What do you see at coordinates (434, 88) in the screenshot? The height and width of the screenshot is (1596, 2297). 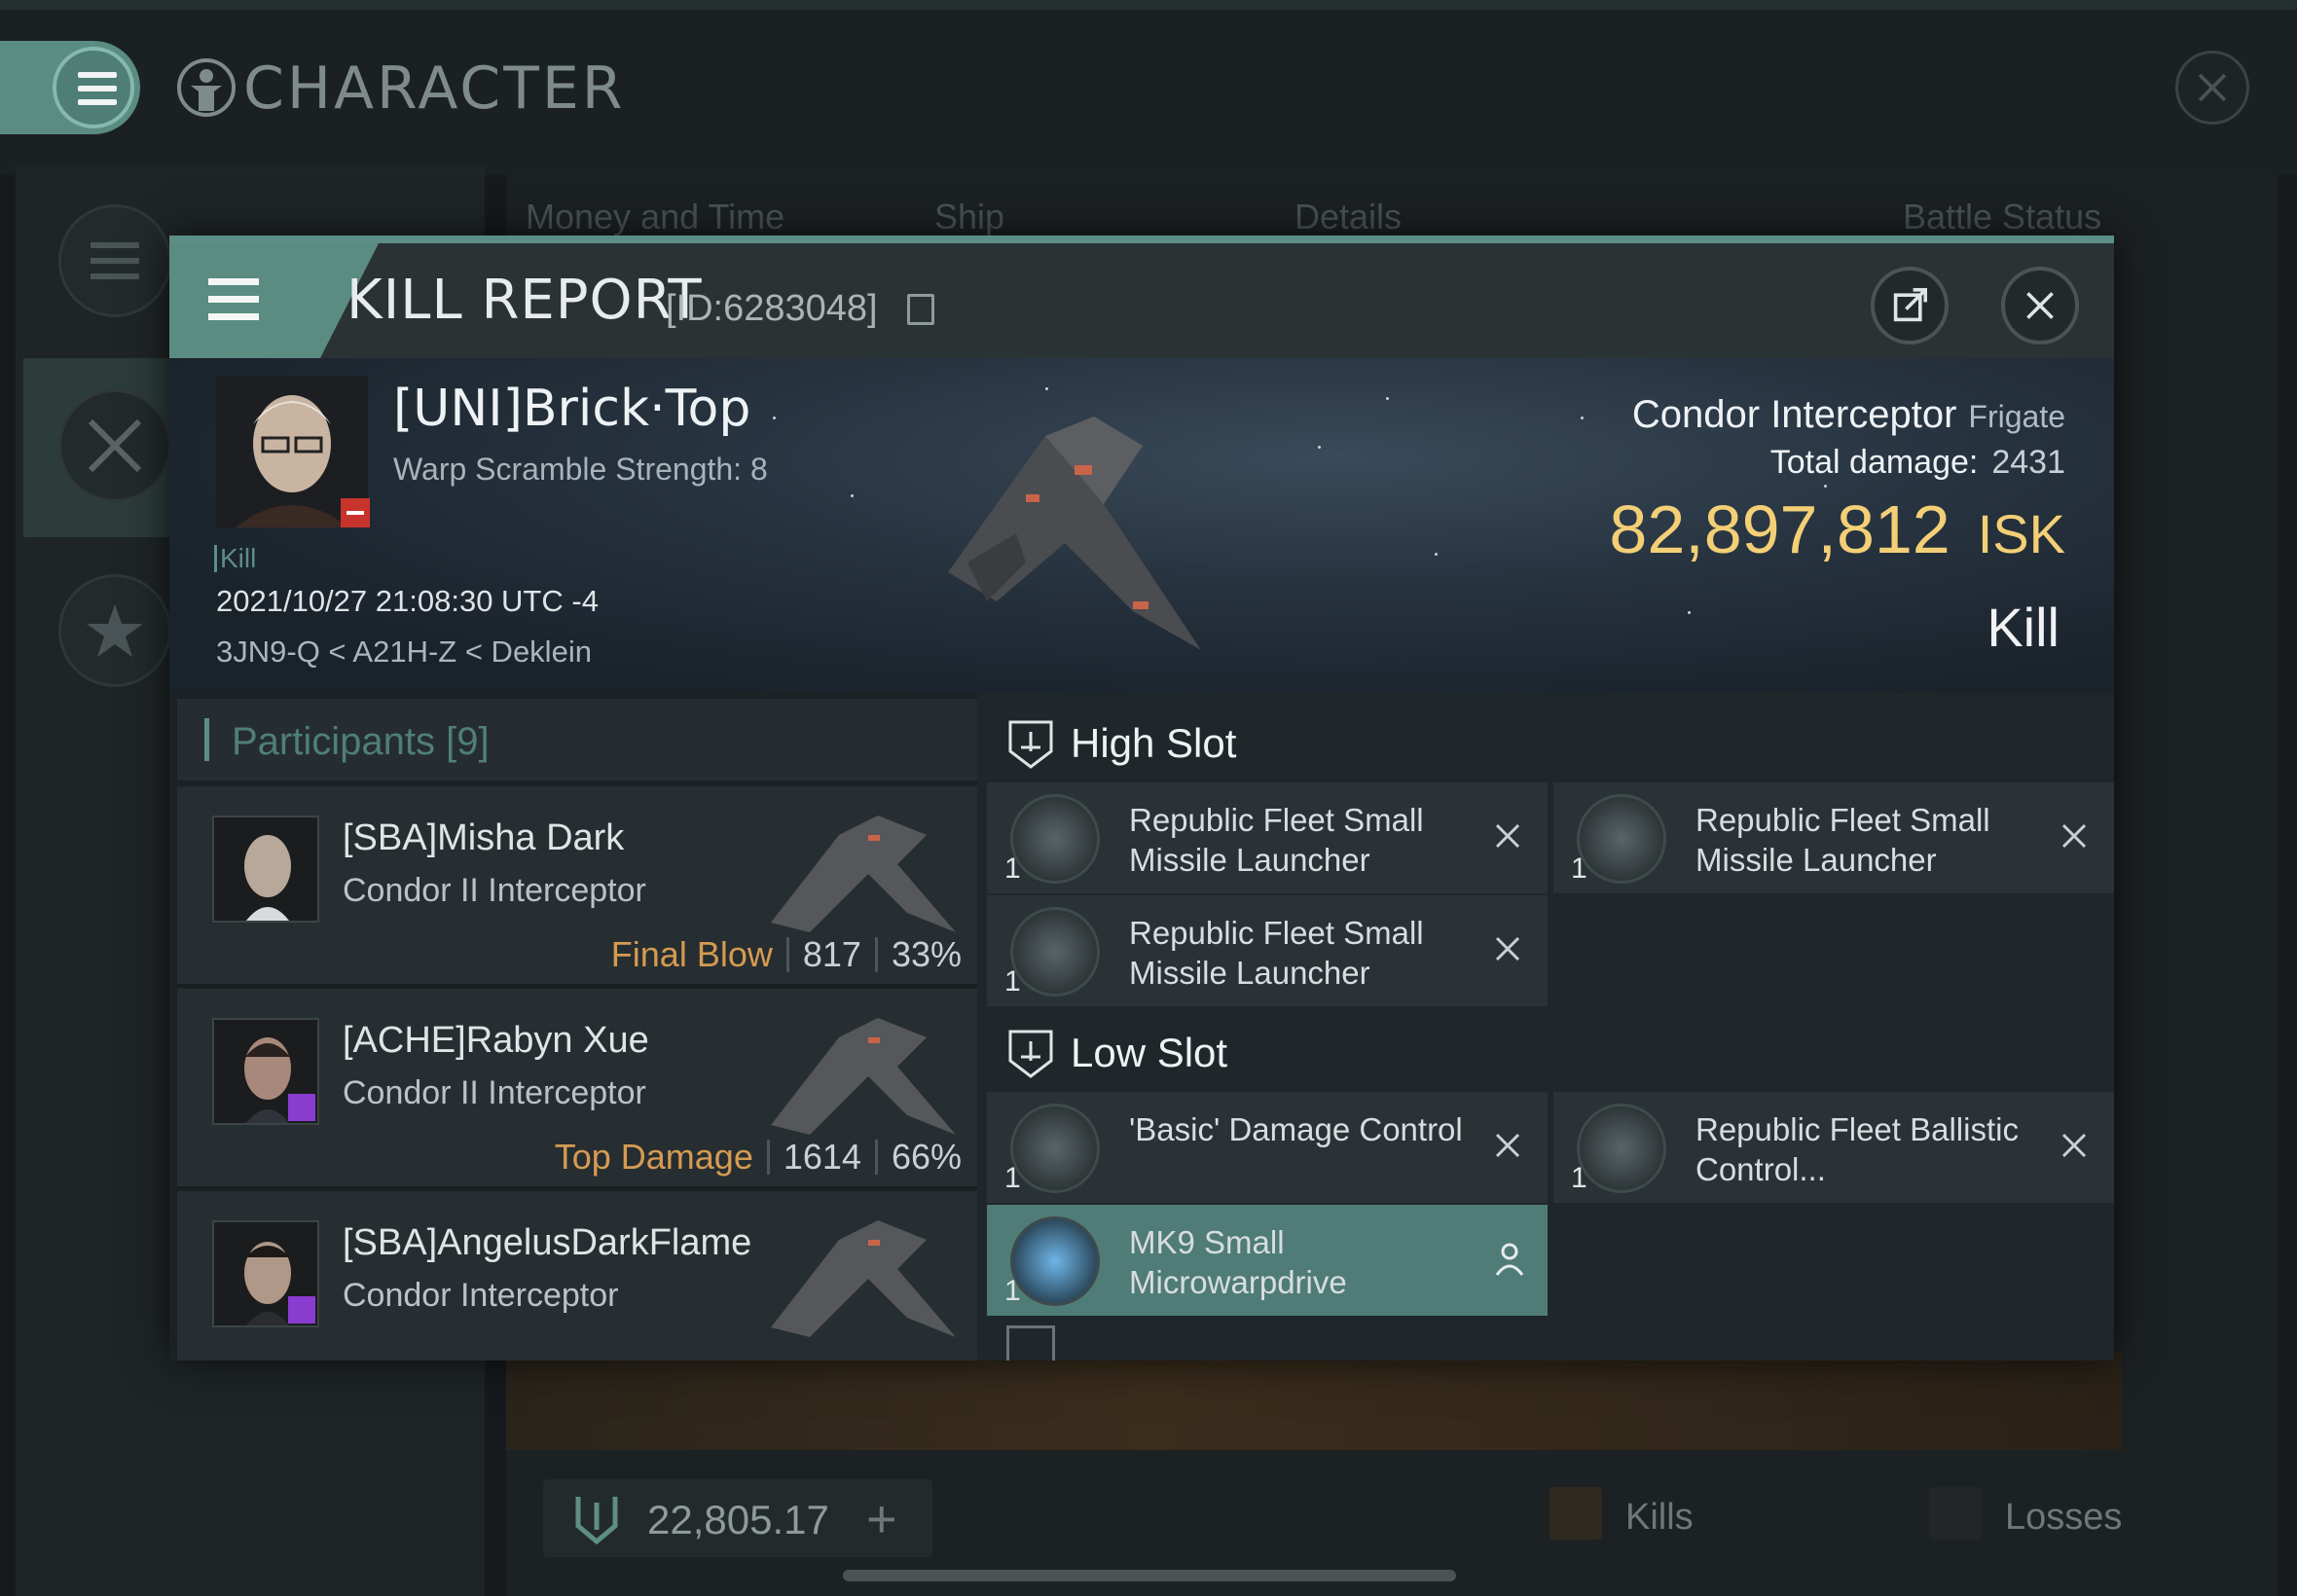 I see `page-title: CHARACTER` at bounding box center [434, 88].